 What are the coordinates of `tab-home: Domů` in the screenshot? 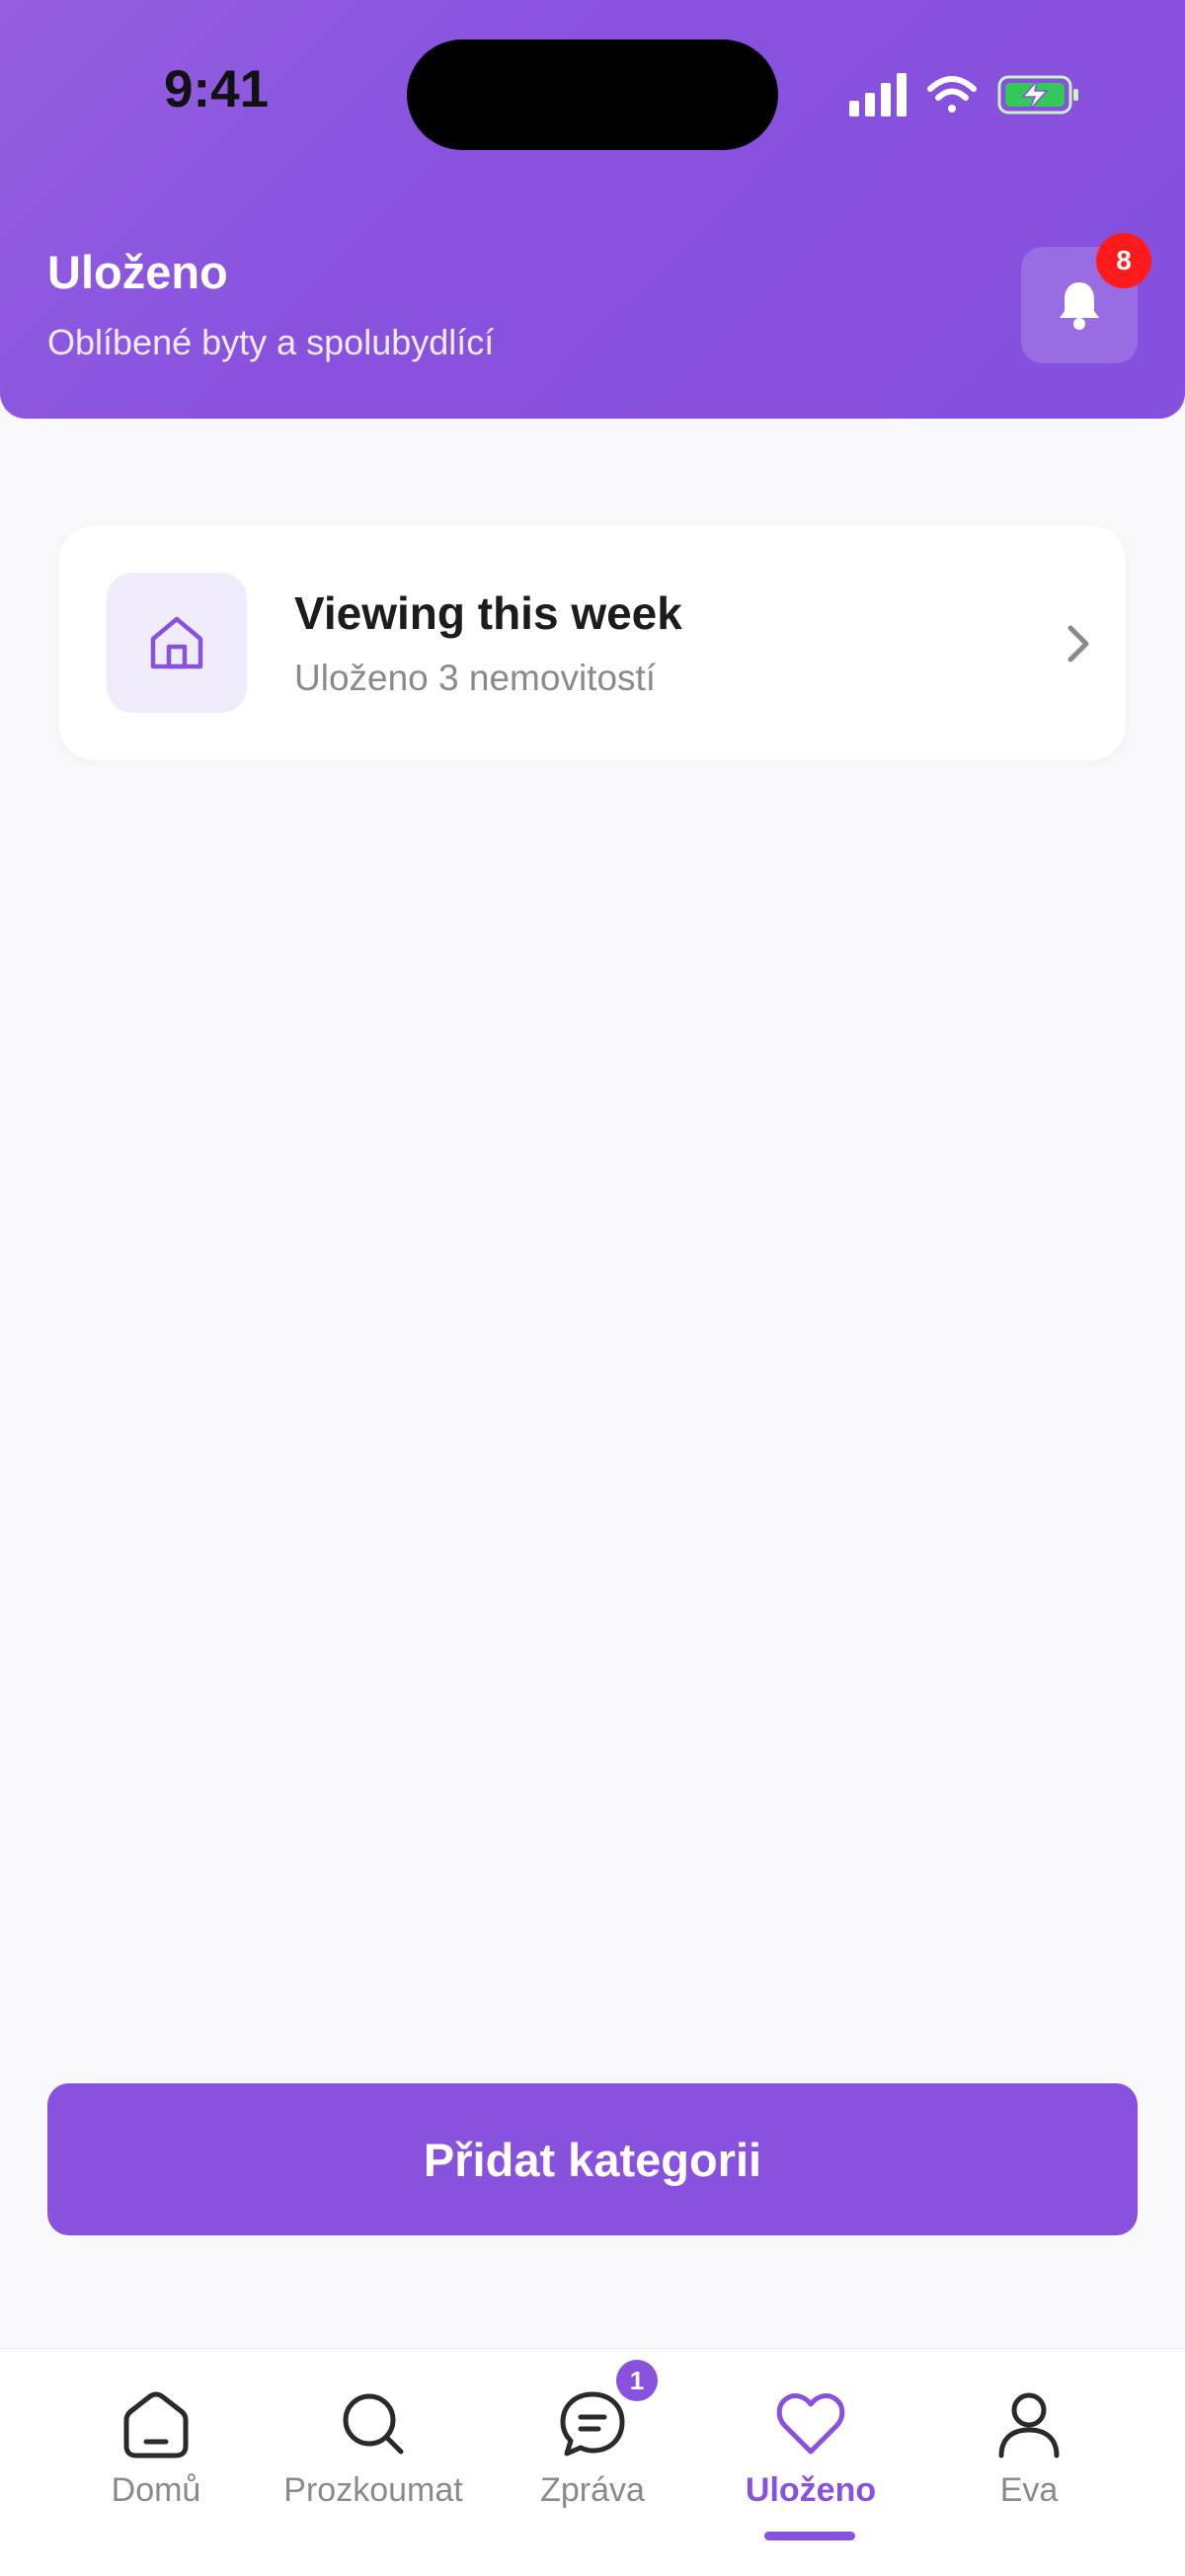 It's located at (156, 2462).